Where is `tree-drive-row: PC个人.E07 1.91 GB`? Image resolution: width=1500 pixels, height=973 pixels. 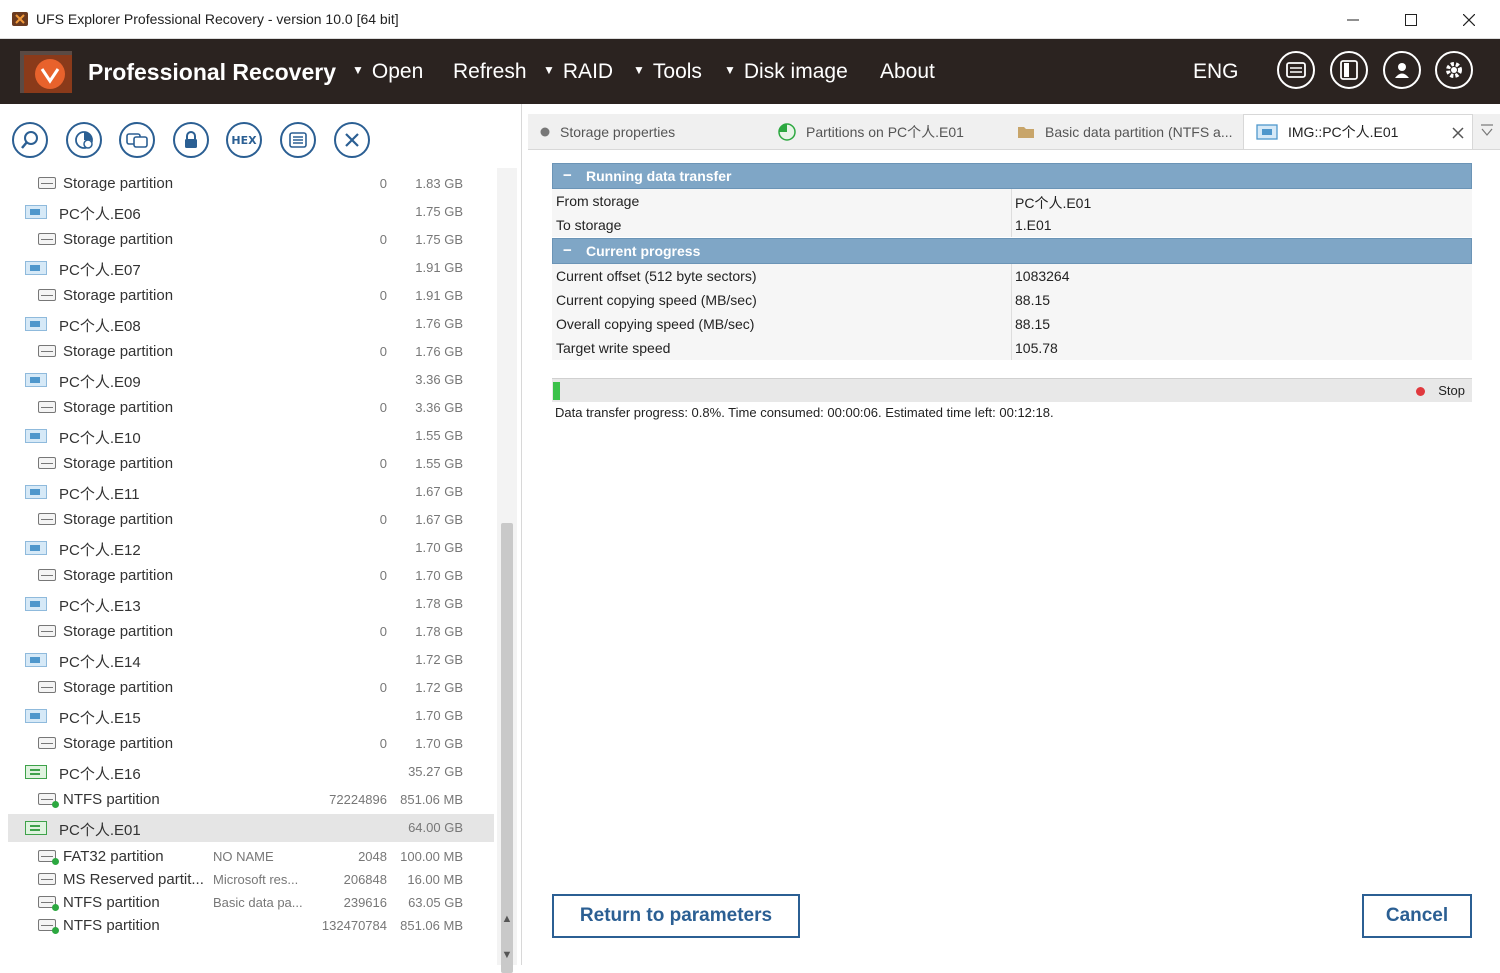 tree-drive-row: PC个人.E07 1.91 GB is located at coordinates (251, 268).